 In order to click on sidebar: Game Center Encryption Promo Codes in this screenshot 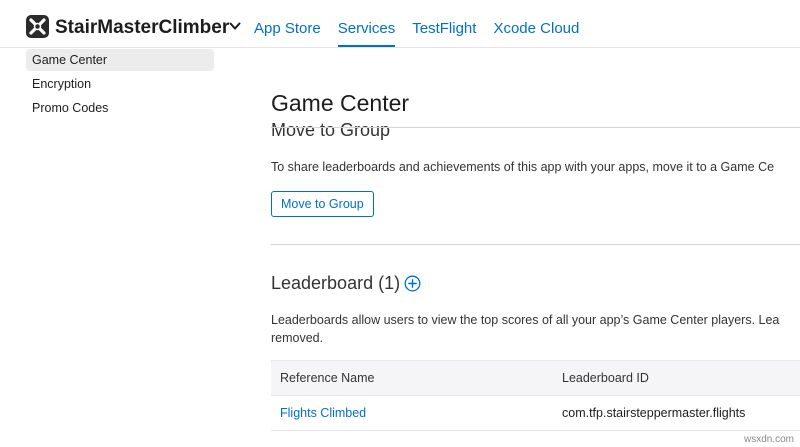, I will do `click(120, 85)`.